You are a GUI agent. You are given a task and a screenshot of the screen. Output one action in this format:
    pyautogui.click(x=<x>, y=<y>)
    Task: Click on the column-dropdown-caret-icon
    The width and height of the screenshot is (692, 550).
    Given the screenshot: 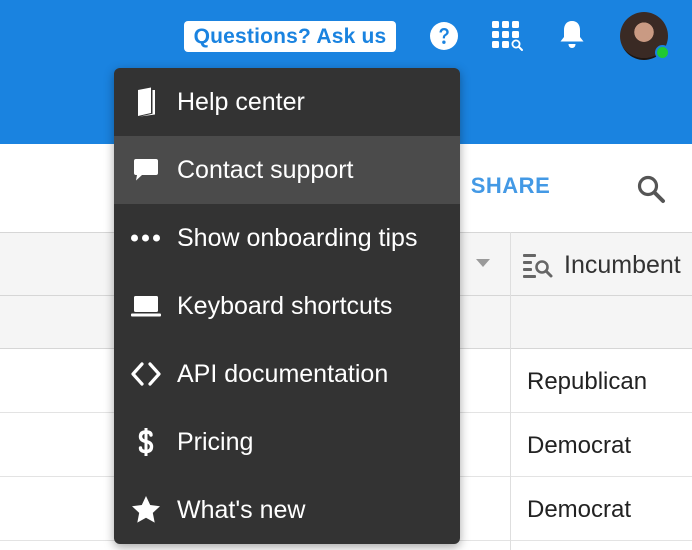 What is the action you would take?
    pyautogui.click(x=483, y=263)
    